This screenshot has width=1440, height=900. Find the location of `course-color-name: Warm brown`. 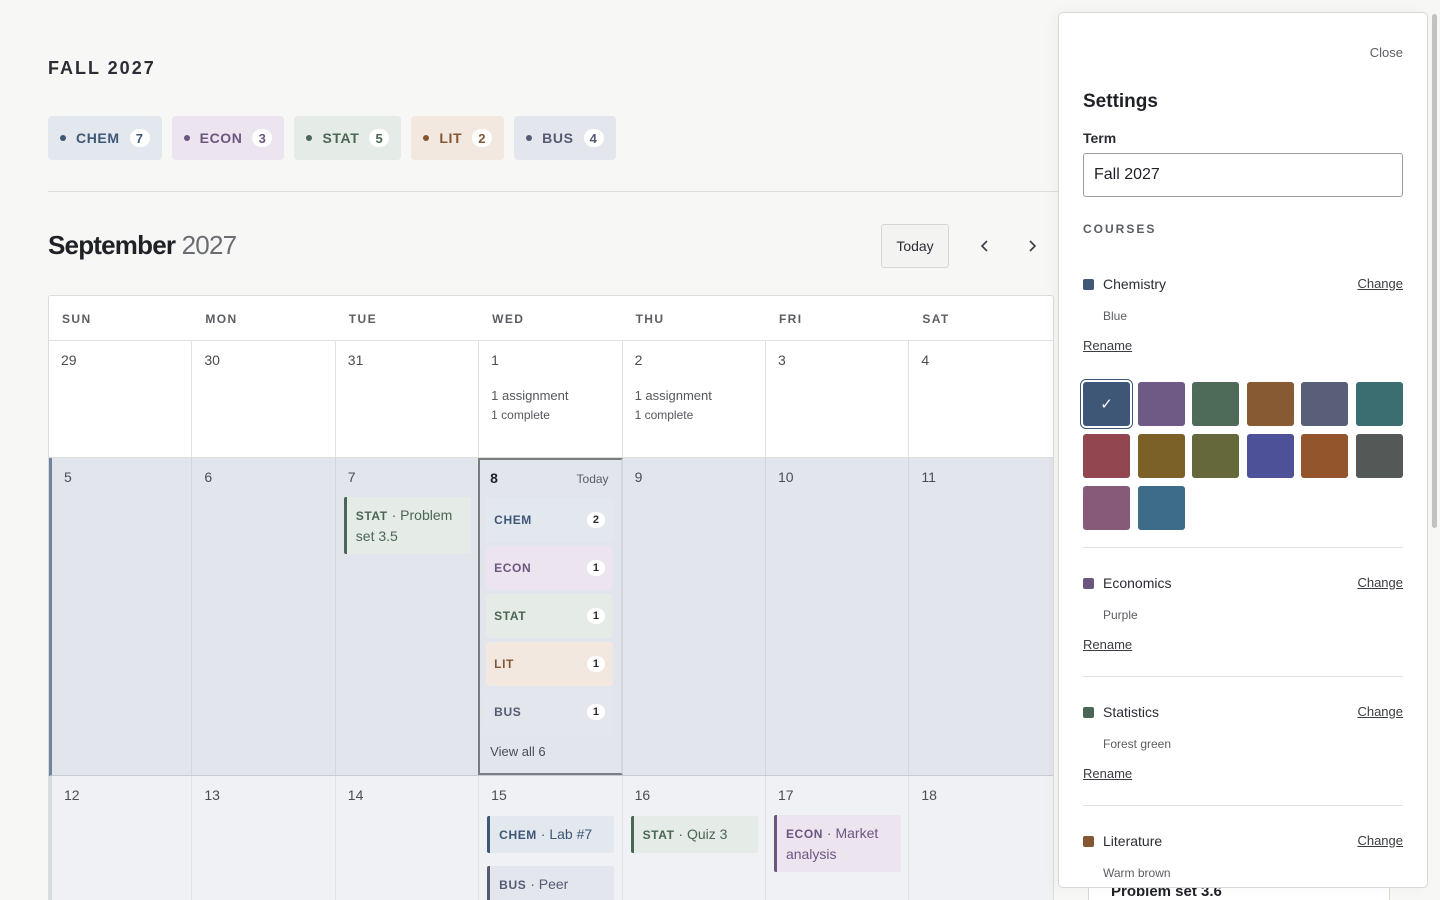

course-color-name: Warm brown is located at coordinates (1137, 873).